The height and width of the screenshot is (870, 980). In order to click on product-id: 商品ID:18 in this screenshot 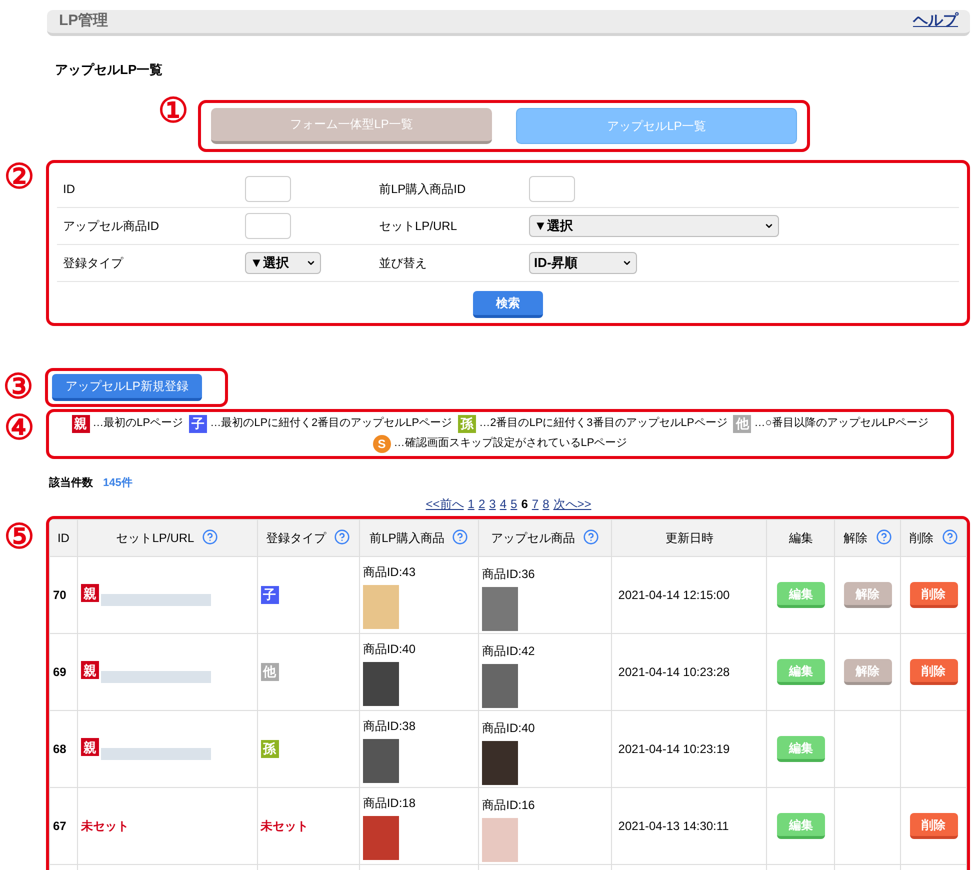, I will do `click(389, 803)`.